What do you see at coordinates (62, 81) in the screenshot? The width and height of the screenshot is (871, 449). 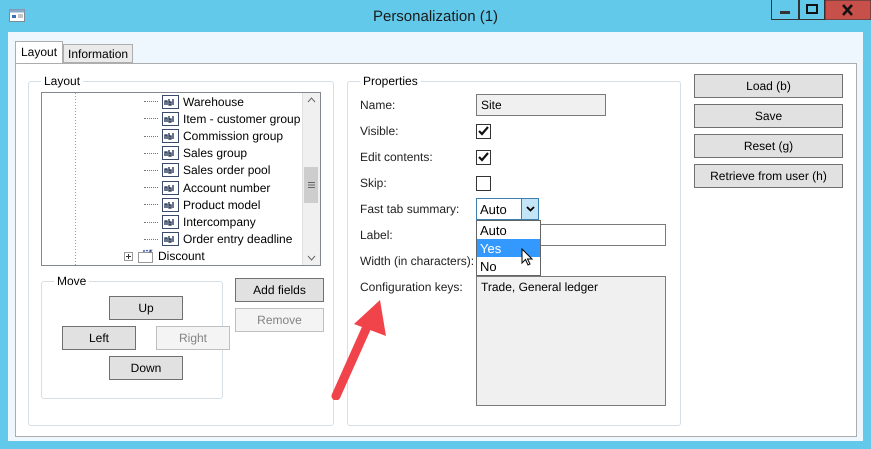 I see `group-title: Layout` at bounding box center [62, 81].